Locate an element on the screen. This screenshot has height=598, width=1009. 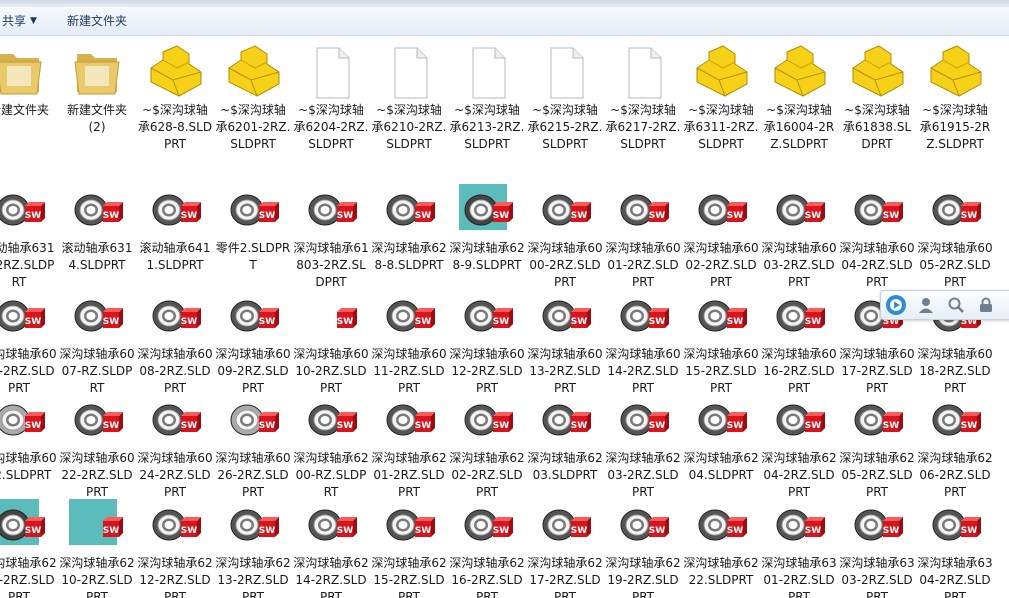
file-name: 深沟球轴承6014-2RZ.SLDPRT is located at coordinates (643, 371).